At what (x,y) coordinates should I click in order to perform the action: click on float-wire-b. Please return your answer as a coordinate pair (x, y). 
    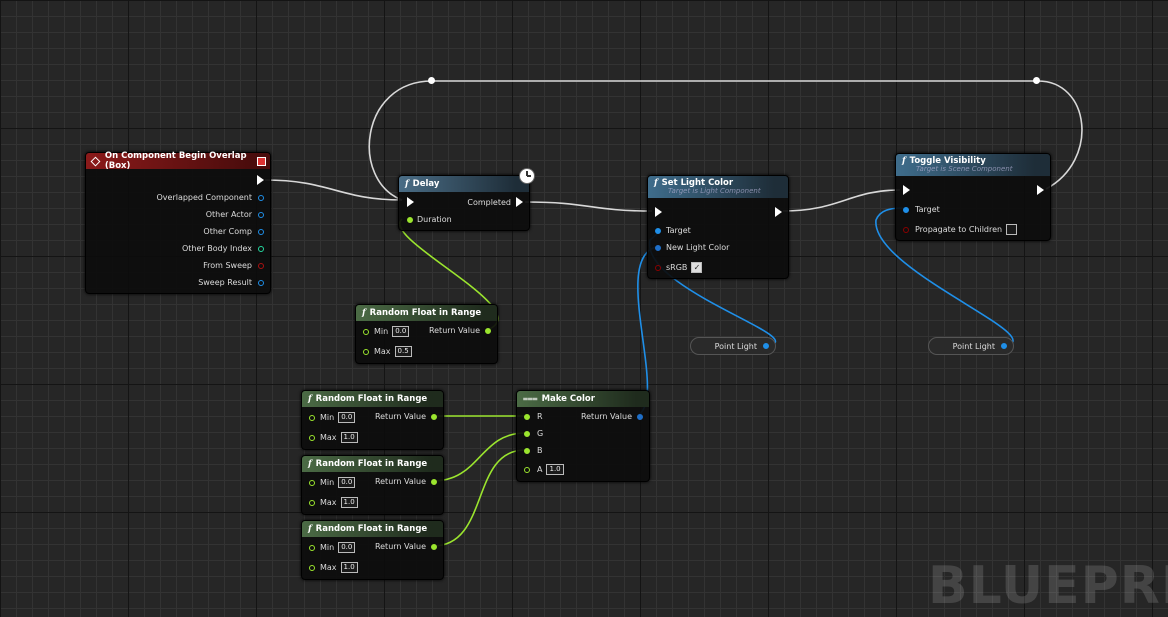
    Looking at the image, I should click on (479, 498).